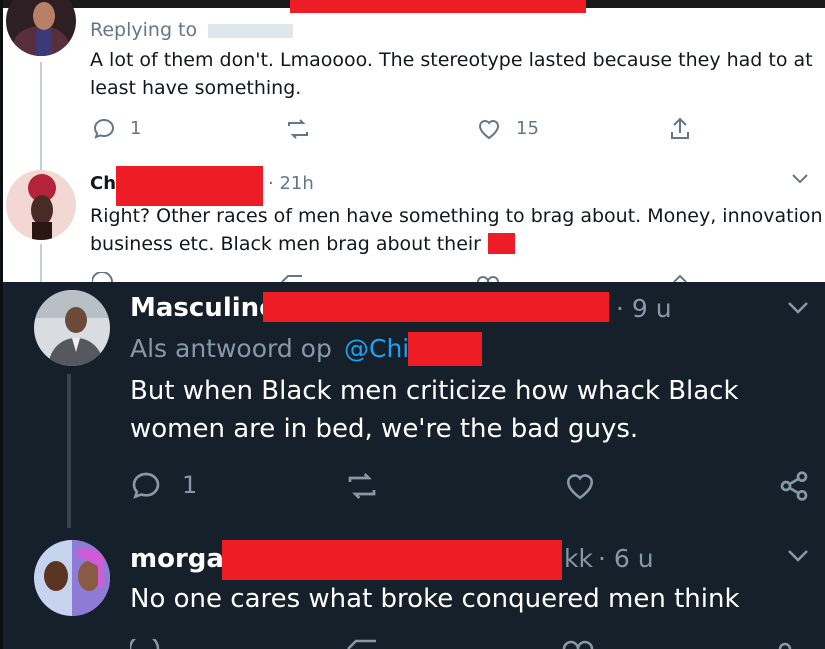 This screenshot has width=825, height=649. I want to click on redacted-handle-tweet1, so click(250, 31).